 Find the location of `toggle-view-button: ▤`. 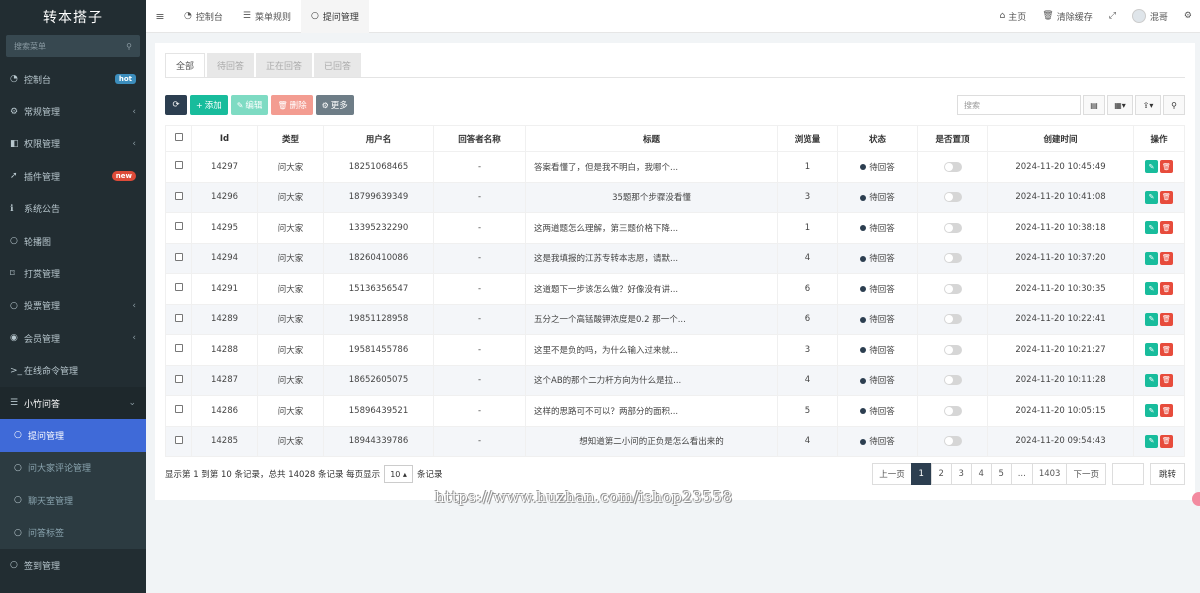

toggle-view-button: ▤ is located at coordinates (1094, 105).